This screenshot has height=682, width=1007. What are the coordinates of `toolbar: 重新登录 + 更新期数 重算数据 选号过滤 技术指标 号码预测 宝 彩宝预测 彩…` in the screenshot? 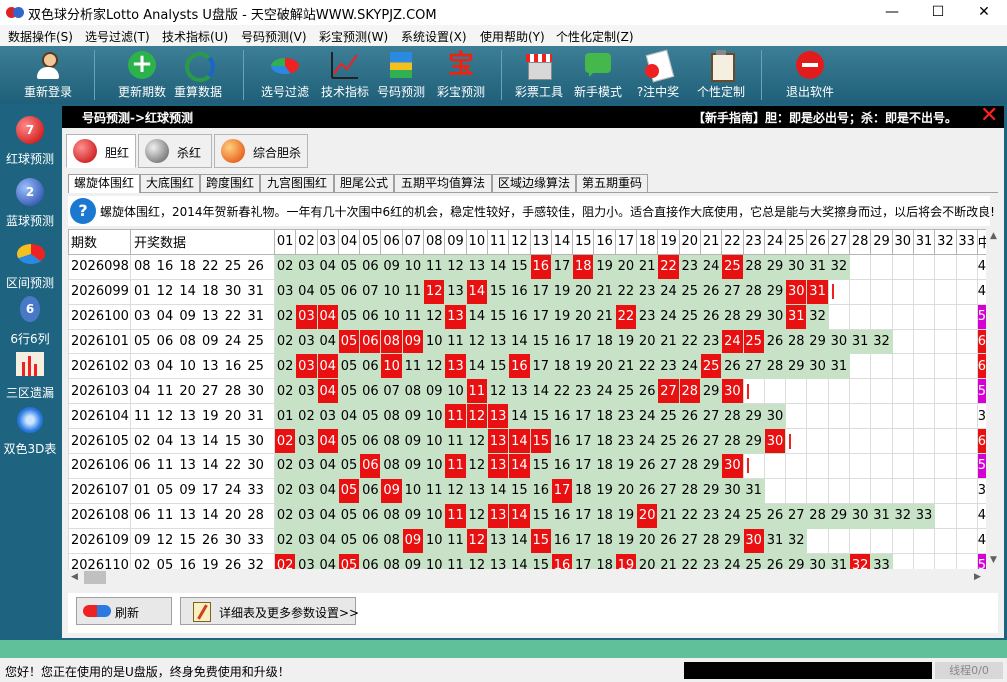 It's located at (503, 75).